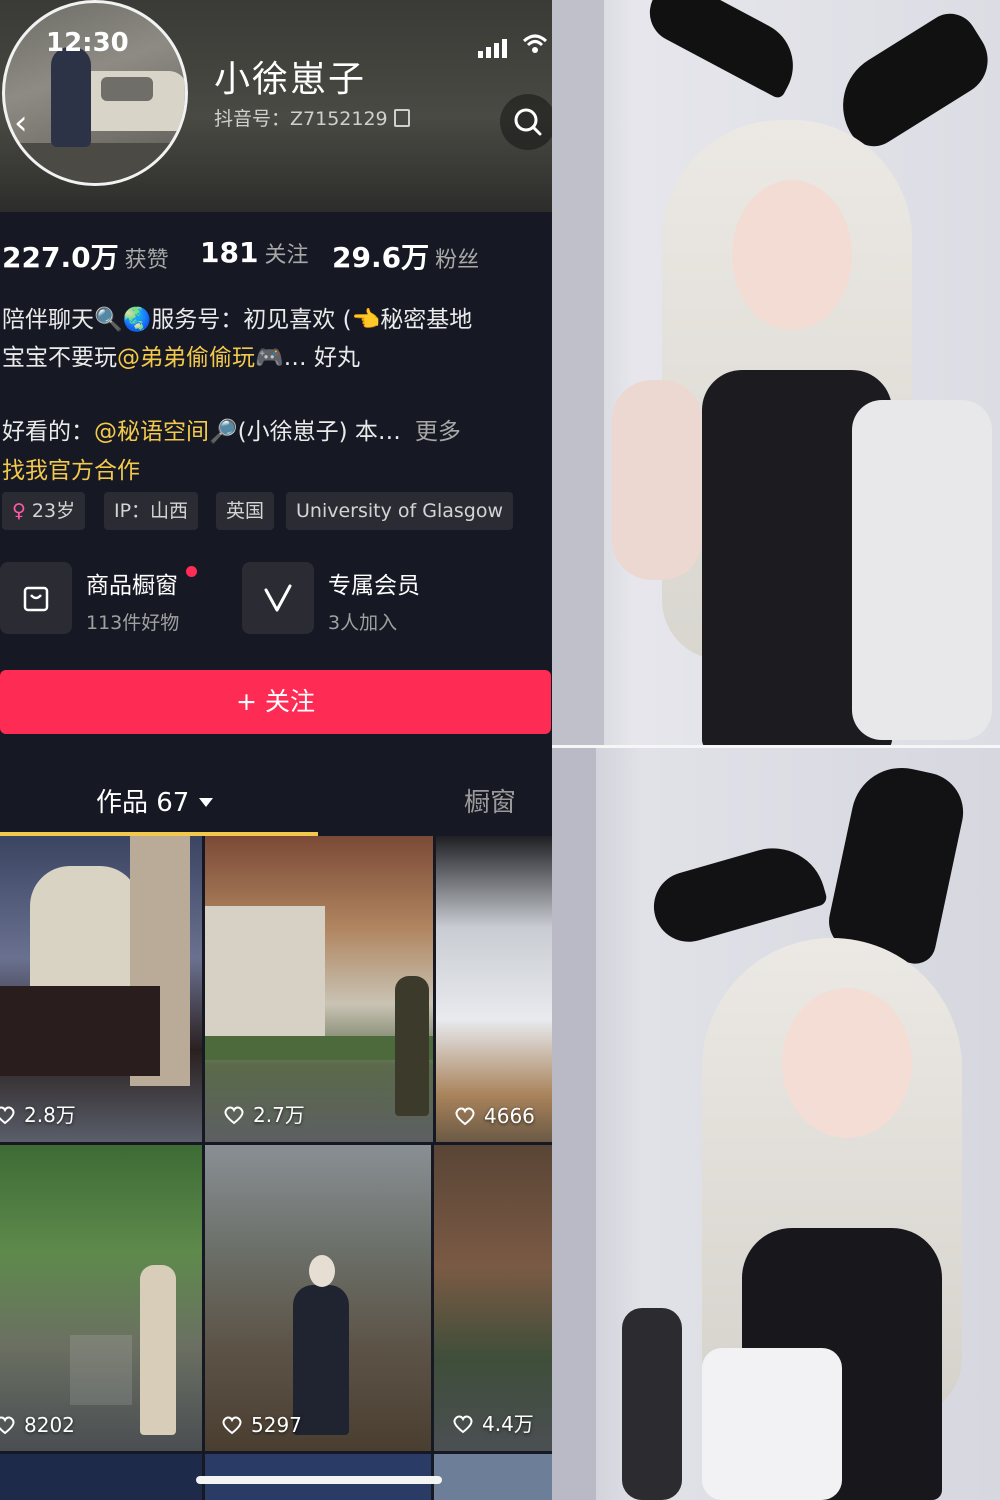 This screenshot has width=1000, height=1500. I want to click on stat-likes-value: 227.0万, so click(60, 257).